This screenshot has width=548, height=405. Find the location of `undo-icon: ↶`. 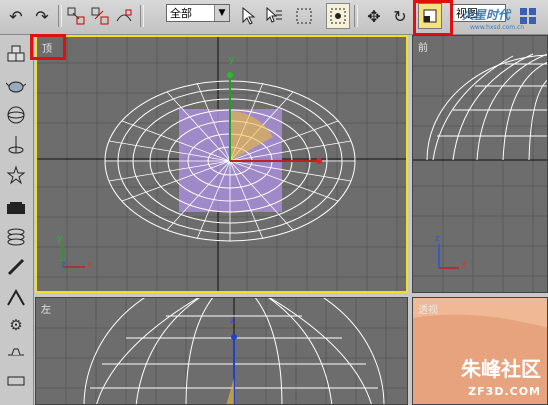

undo-icon: ↶ is located at coordinates (16, 16).